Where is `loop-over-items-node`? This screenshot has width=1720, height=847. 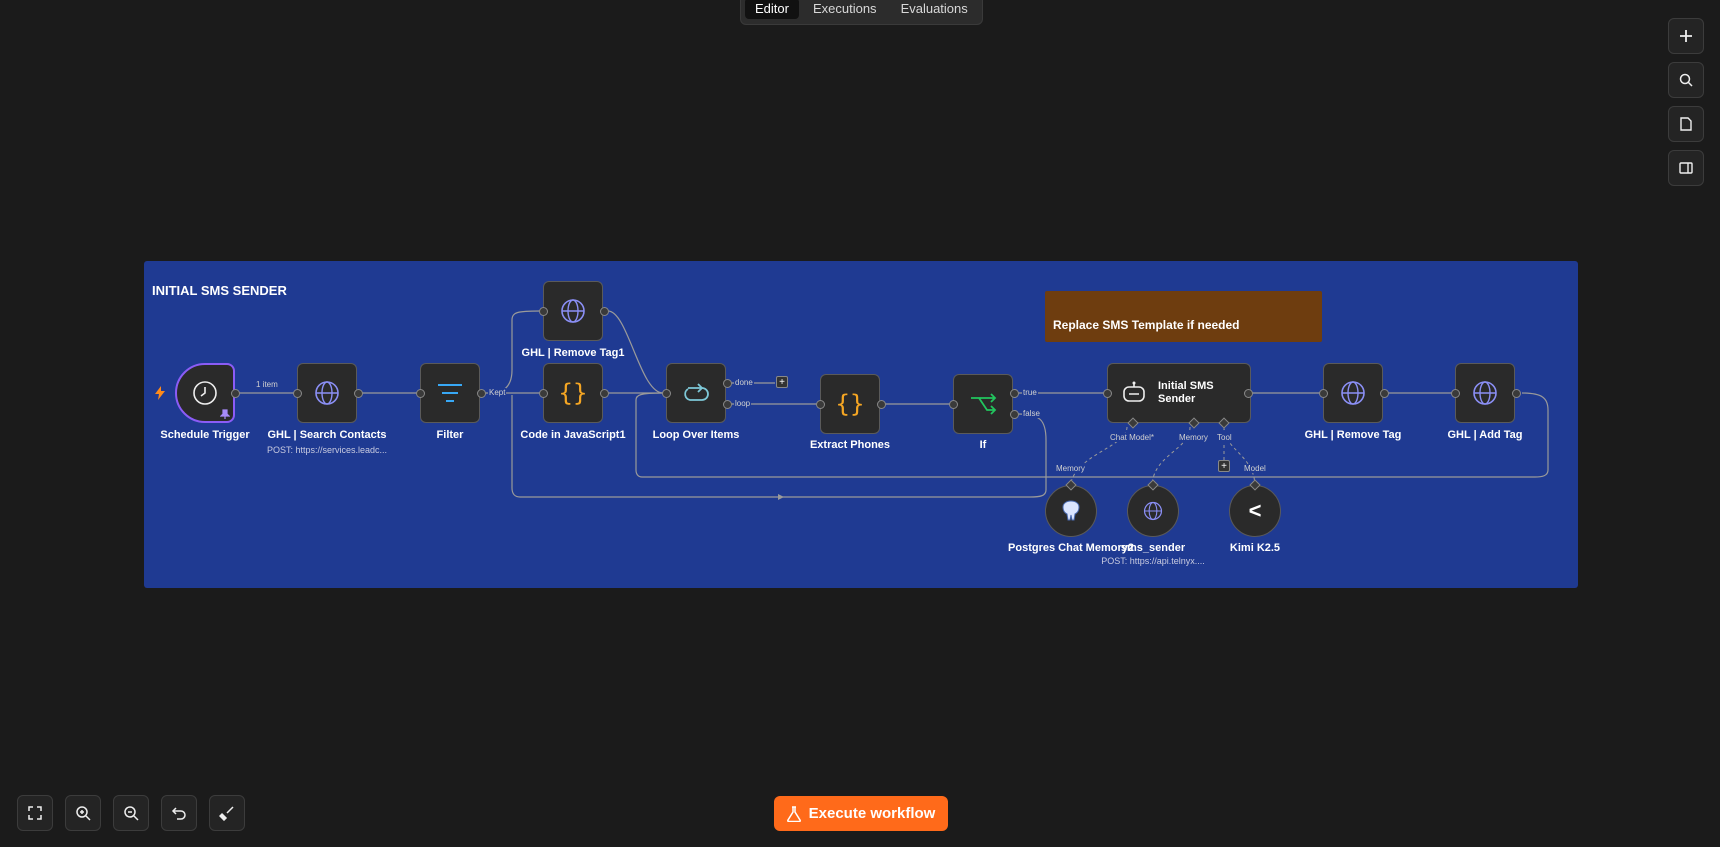 loop-over-items-node is located at coordinates (696, 393).